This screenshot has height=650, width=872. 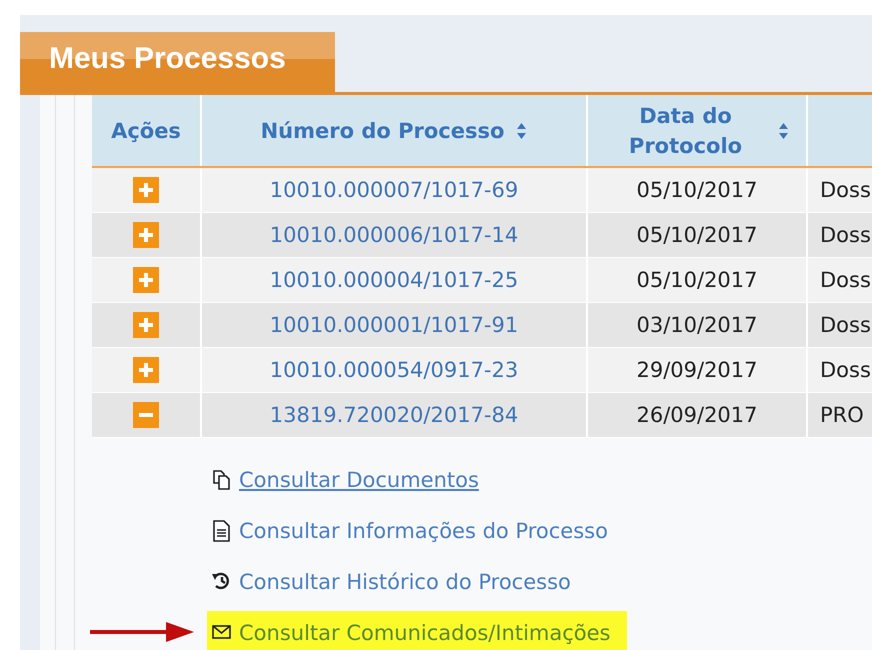 I want to click on column-header-label: Ações, so click(x=146, y=131).